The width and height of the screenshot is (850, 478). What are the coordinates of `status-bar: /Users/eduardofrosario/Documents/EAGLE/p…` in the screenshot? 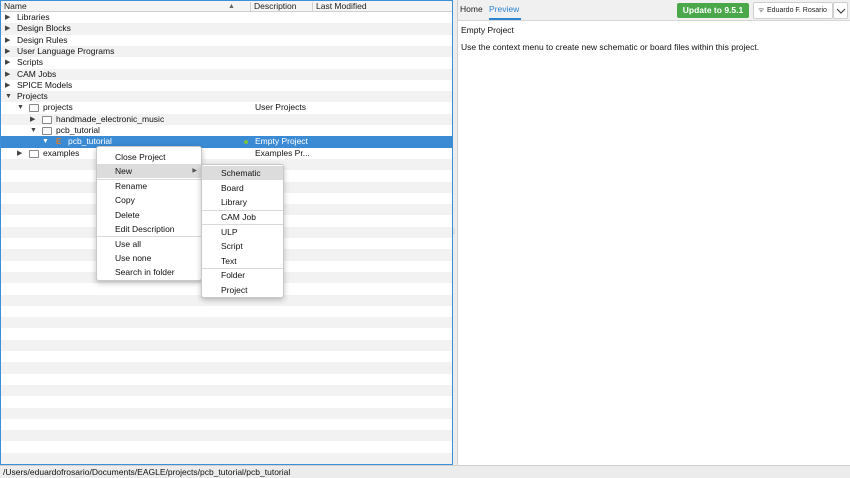 It's located at (425, 471).